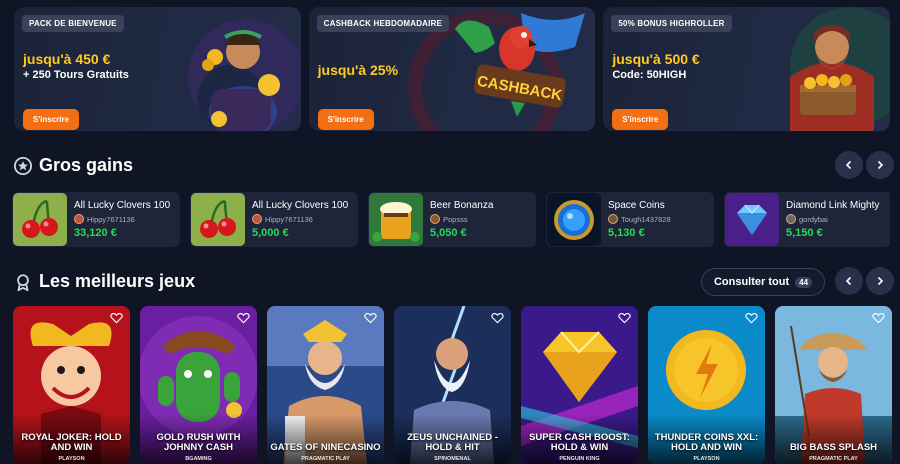  I want to click on game-tile: ZEUS UNCHAINED - HOLD & HIT SPINOMENAL, so click(452, 385).